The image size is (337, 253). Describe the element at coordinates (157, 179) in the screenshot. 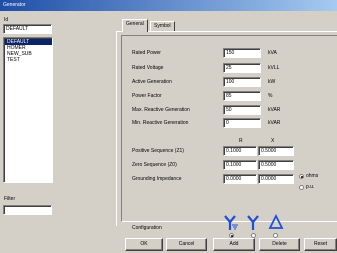

I see `impedance-label: Grounding Impedance` at that location.